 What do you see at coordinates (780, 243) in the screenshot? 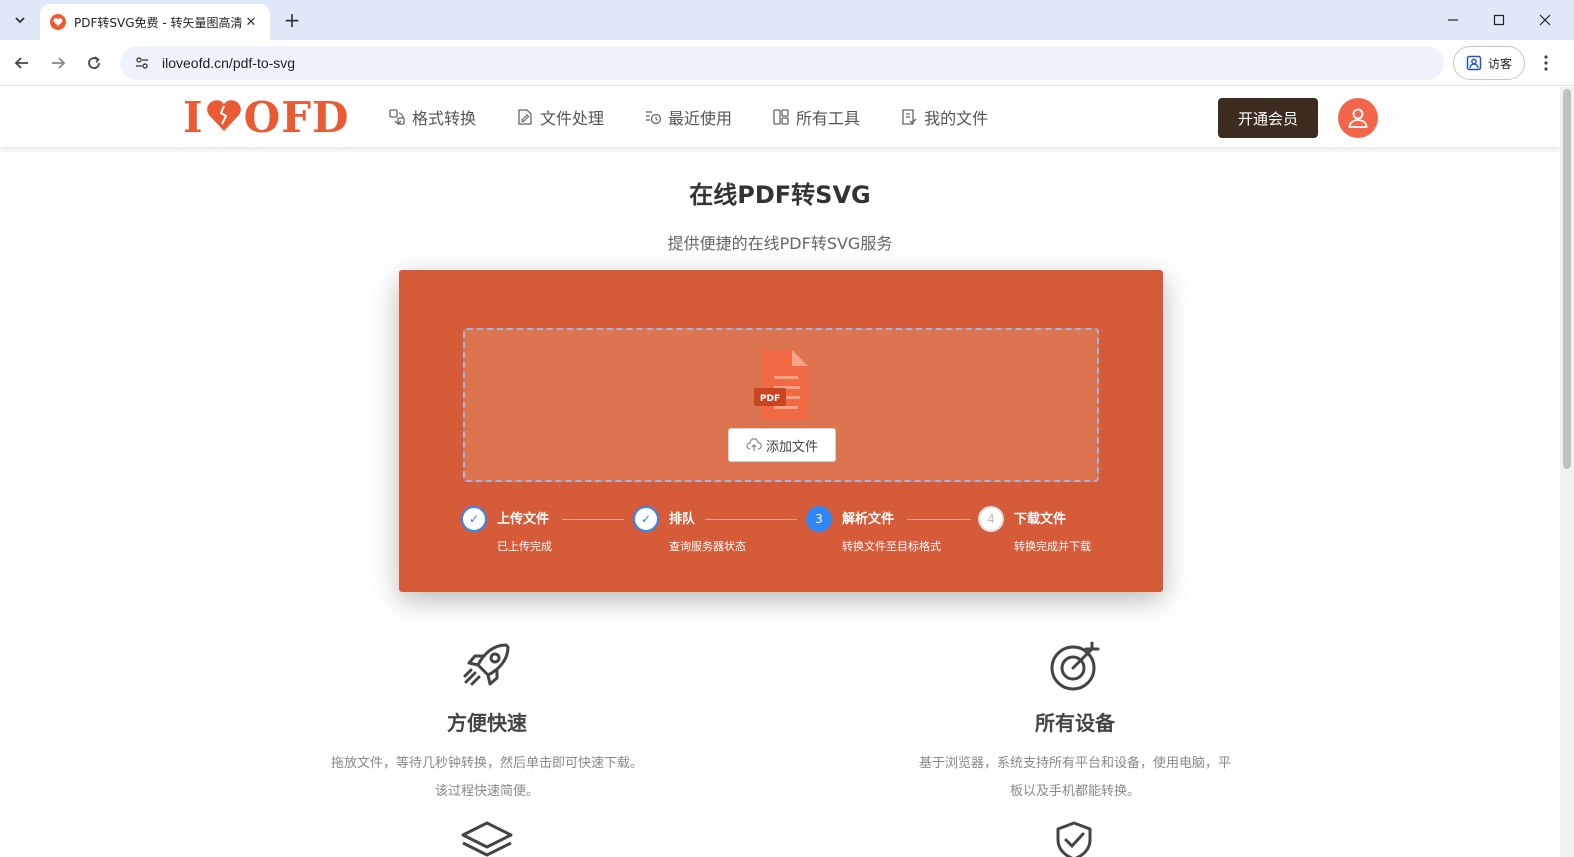
I see `page-subtitle: 提供便捷的在线PDF转SVG服务` at bounding box center [780, 243].